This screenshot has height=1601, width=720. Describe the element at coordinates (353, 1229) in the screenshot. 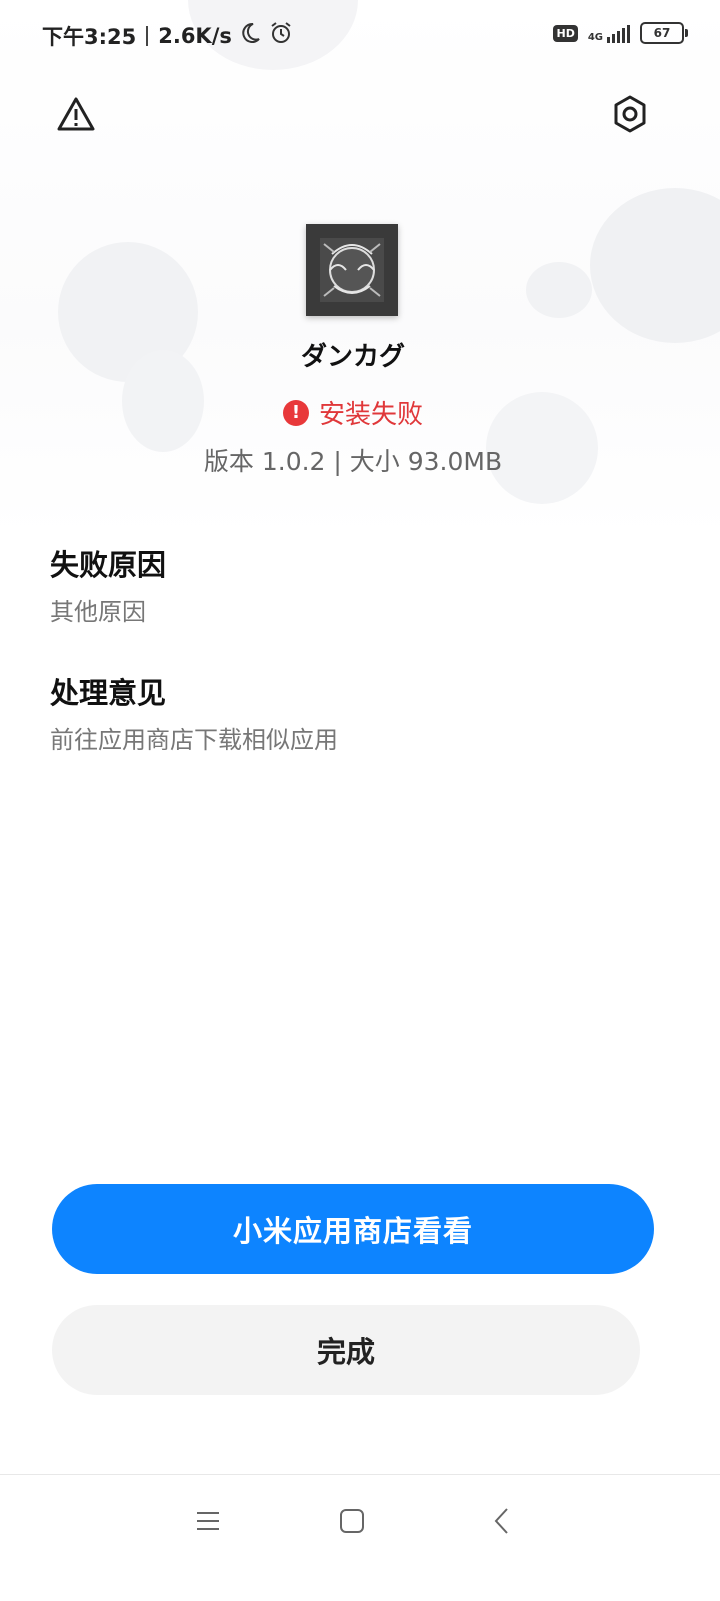

I see `app-store-button: 小米应用商店看看` at that location.